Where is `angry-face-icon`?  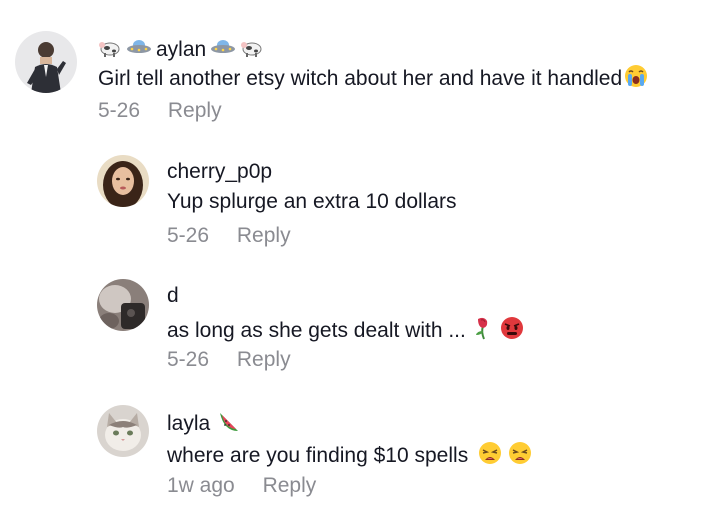 angry-face-icon is located at coordinates (512, 331).